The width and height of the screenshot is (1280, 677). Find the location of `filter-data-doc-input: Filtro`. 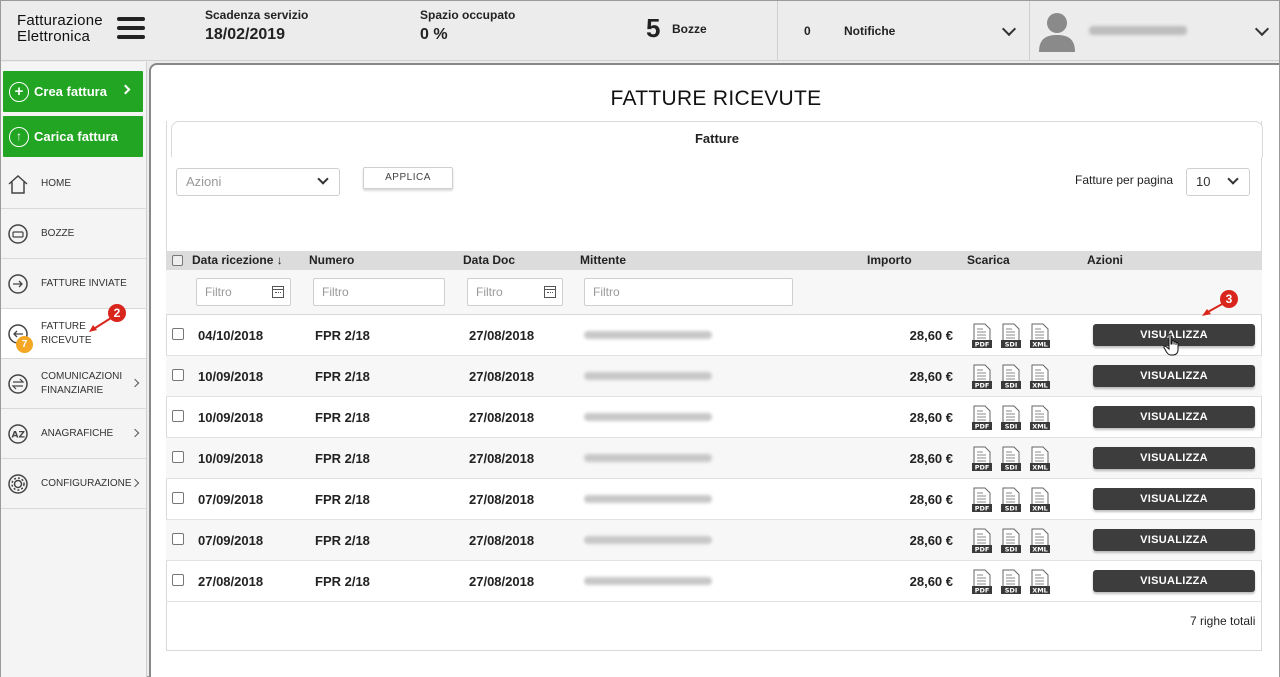

filter-data-doc-input: Filtro is located at coordinates (515, 292).